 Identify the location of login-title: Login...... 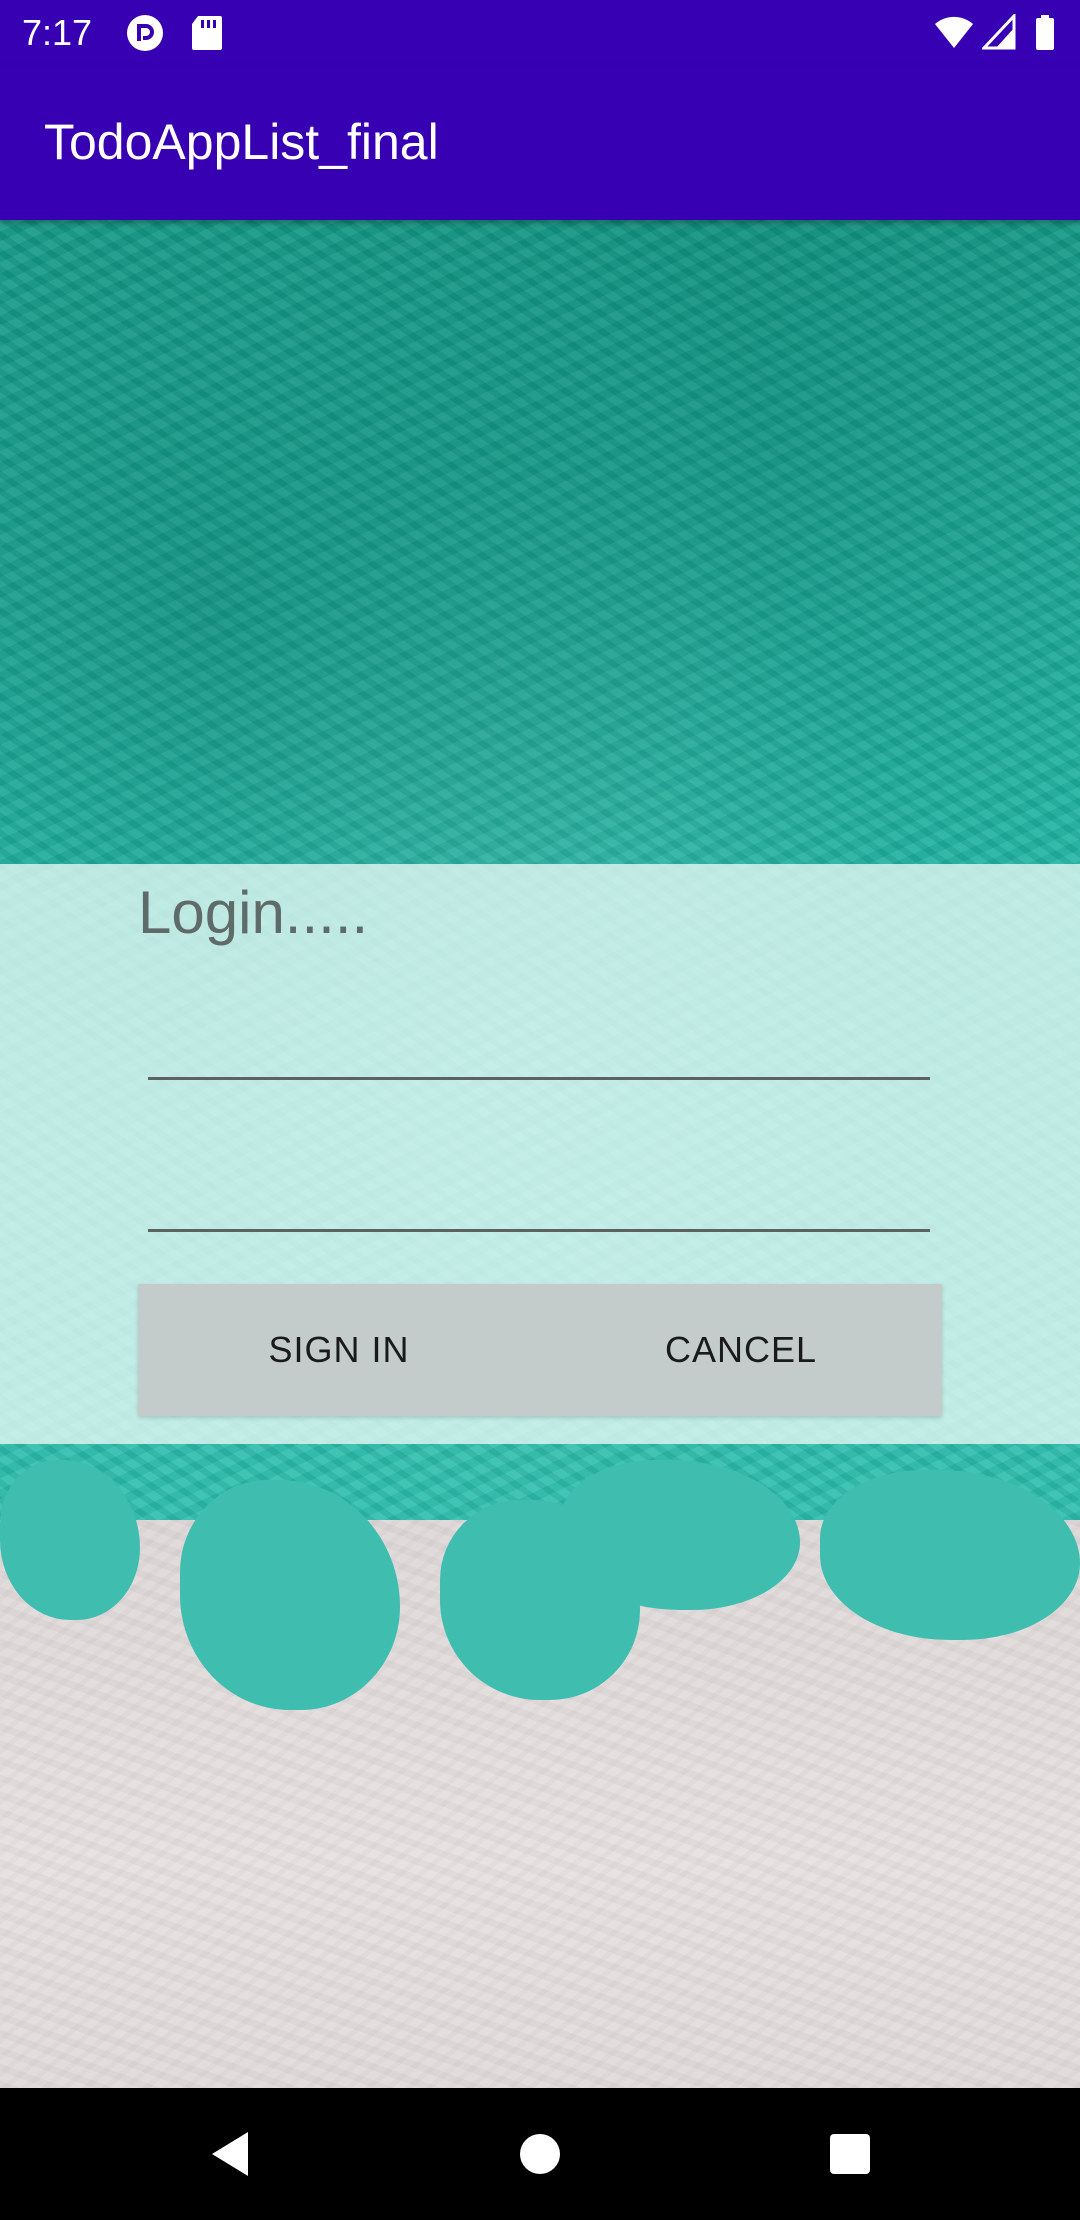
(253, 912).